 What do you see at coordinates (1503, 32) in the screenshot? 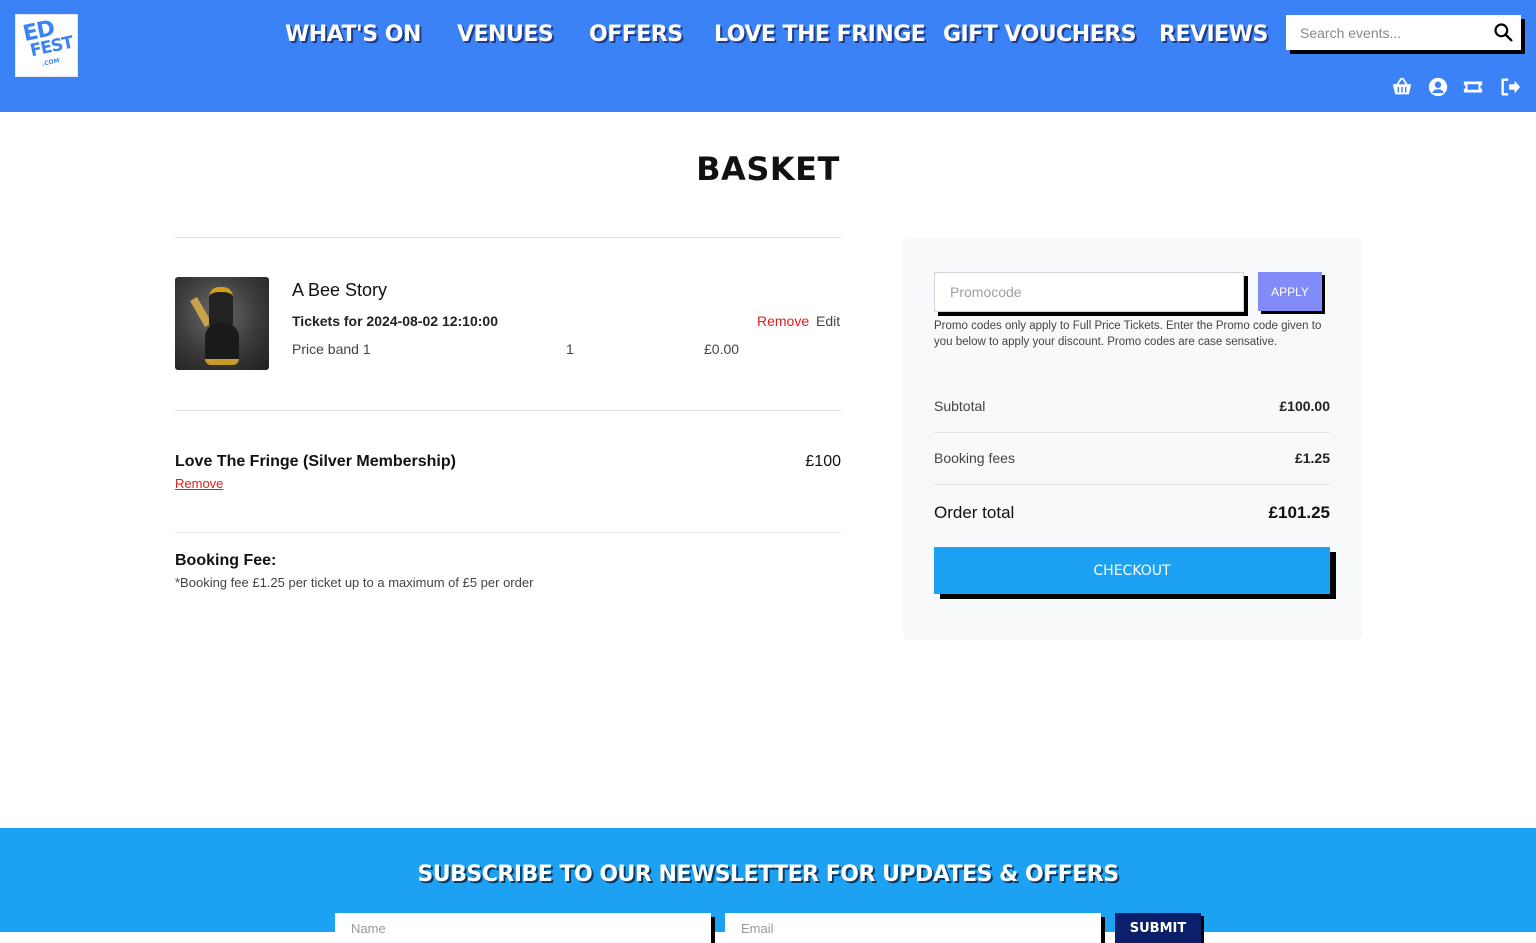
I see `search-icon` at bounding box center [1503, 32].